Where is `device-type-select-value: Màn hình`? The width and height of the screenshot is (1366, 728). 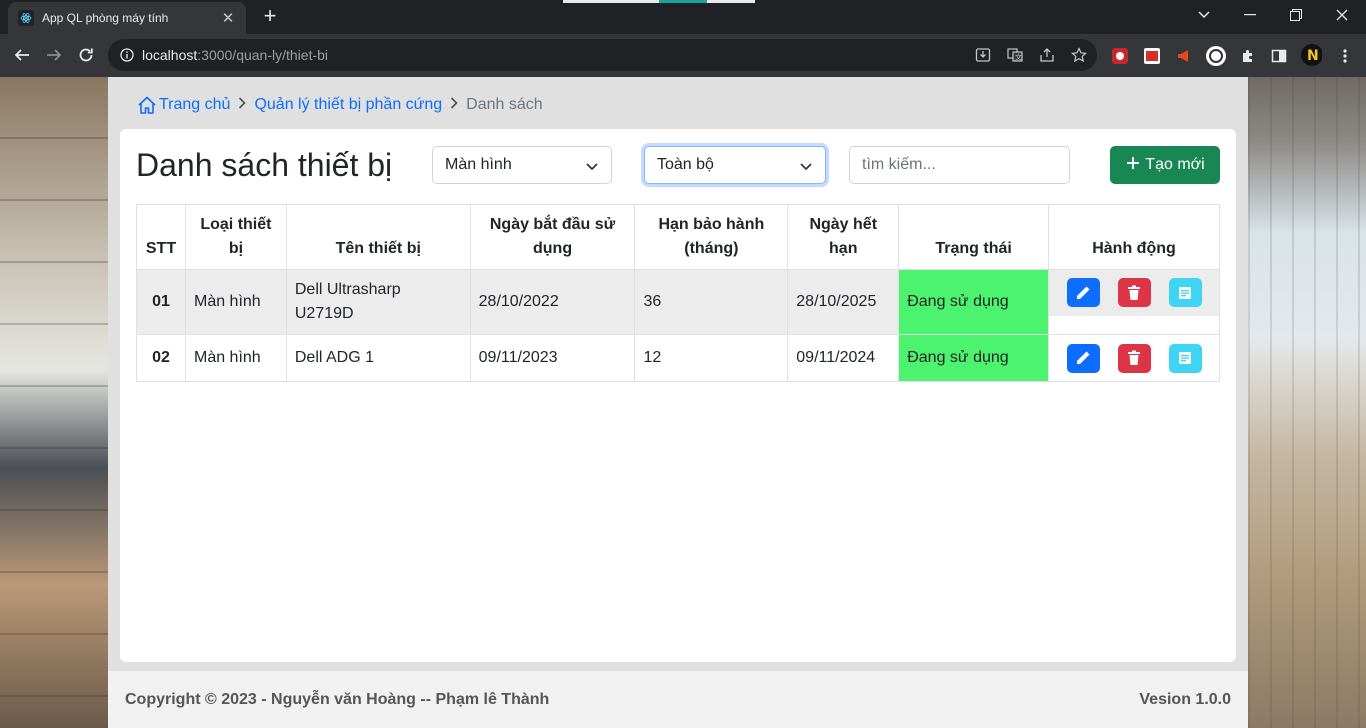 device-type-select-value: Màn hình is located at coordinates (478, 164).